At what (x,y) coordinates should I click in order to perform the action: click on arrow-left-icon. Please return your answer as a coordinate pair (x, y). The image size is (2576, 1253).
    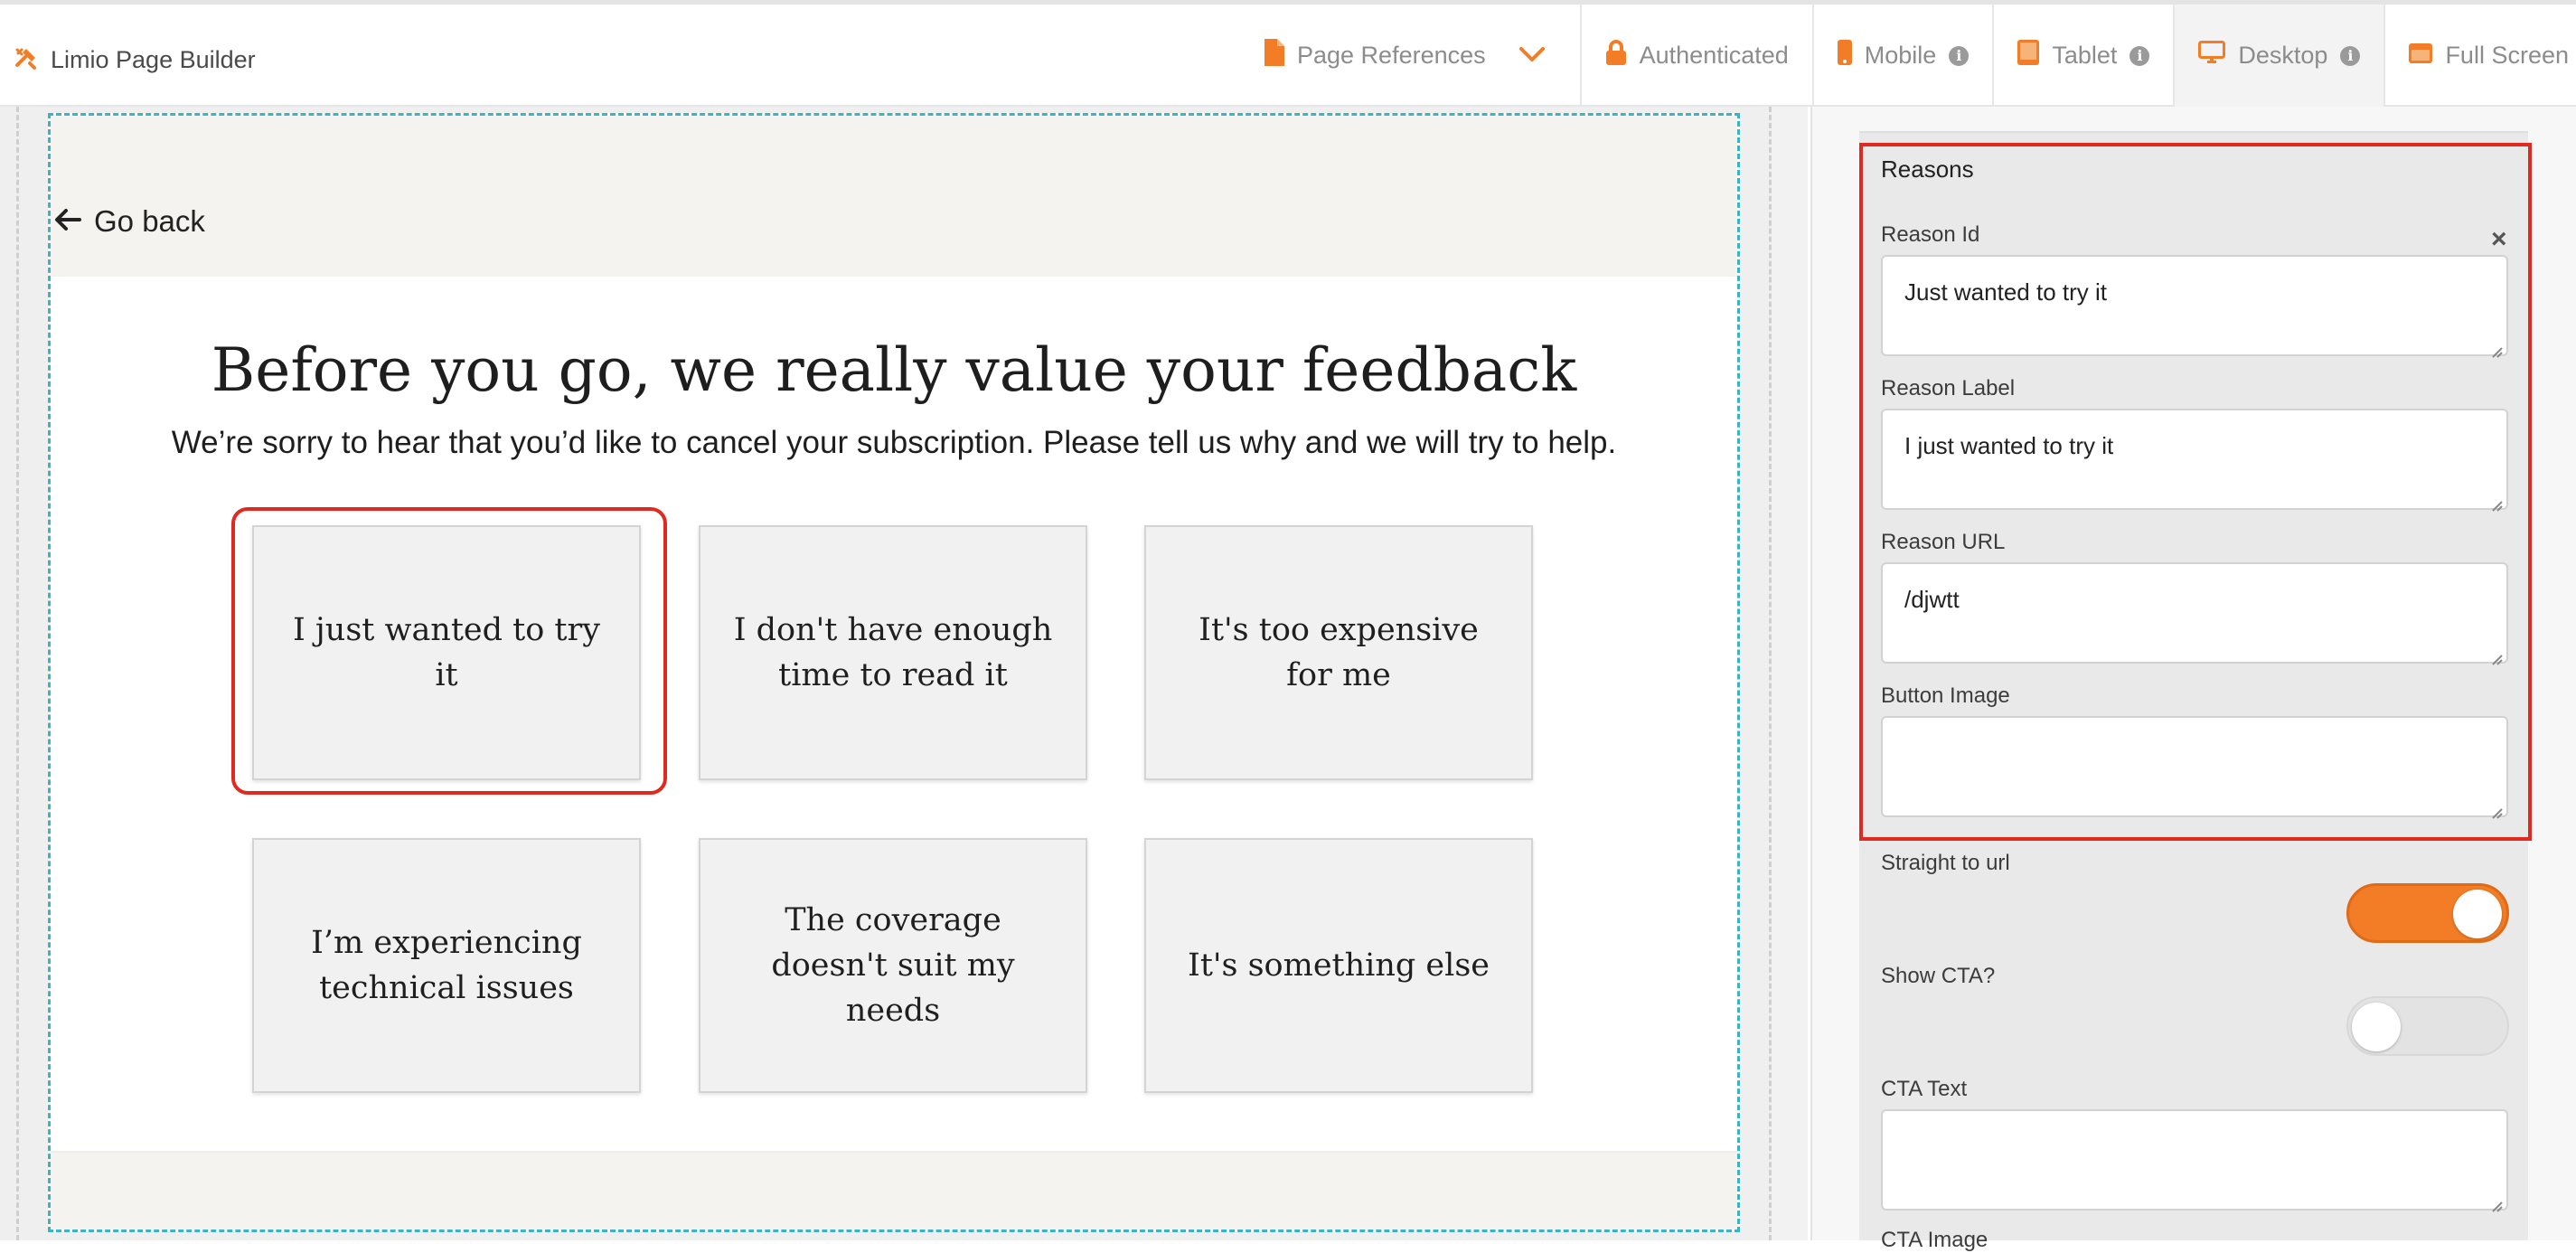
    Looking at the image, I should click on (68, 222).